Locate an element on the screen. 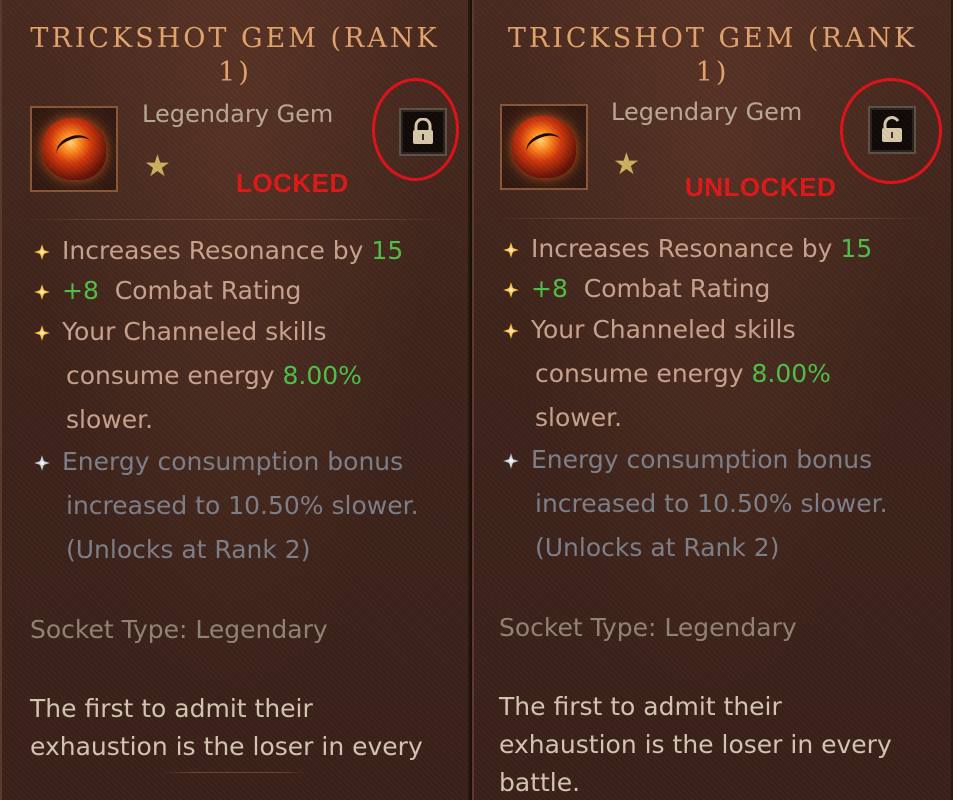  status-label: UNLOCKED is located at coordinates (761, 187).